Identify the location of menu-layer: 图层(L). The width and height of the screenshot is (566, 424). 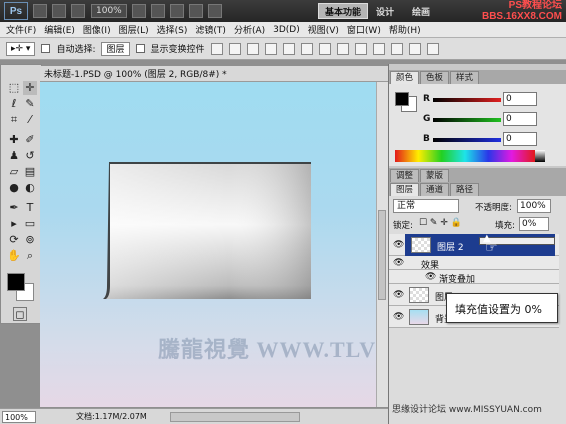
(134, 29).